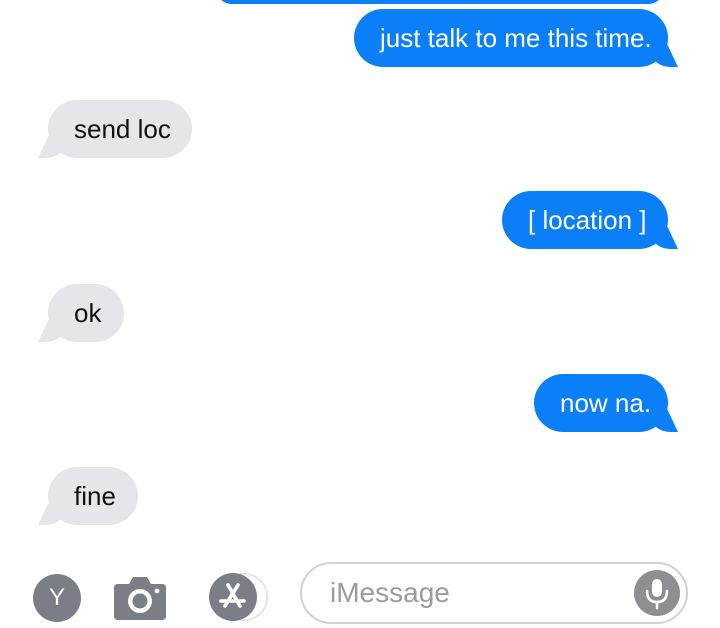 Image resolution: width=720 pixels, height=628 pixels. I want to click on camera-icon, so click(140, 596).